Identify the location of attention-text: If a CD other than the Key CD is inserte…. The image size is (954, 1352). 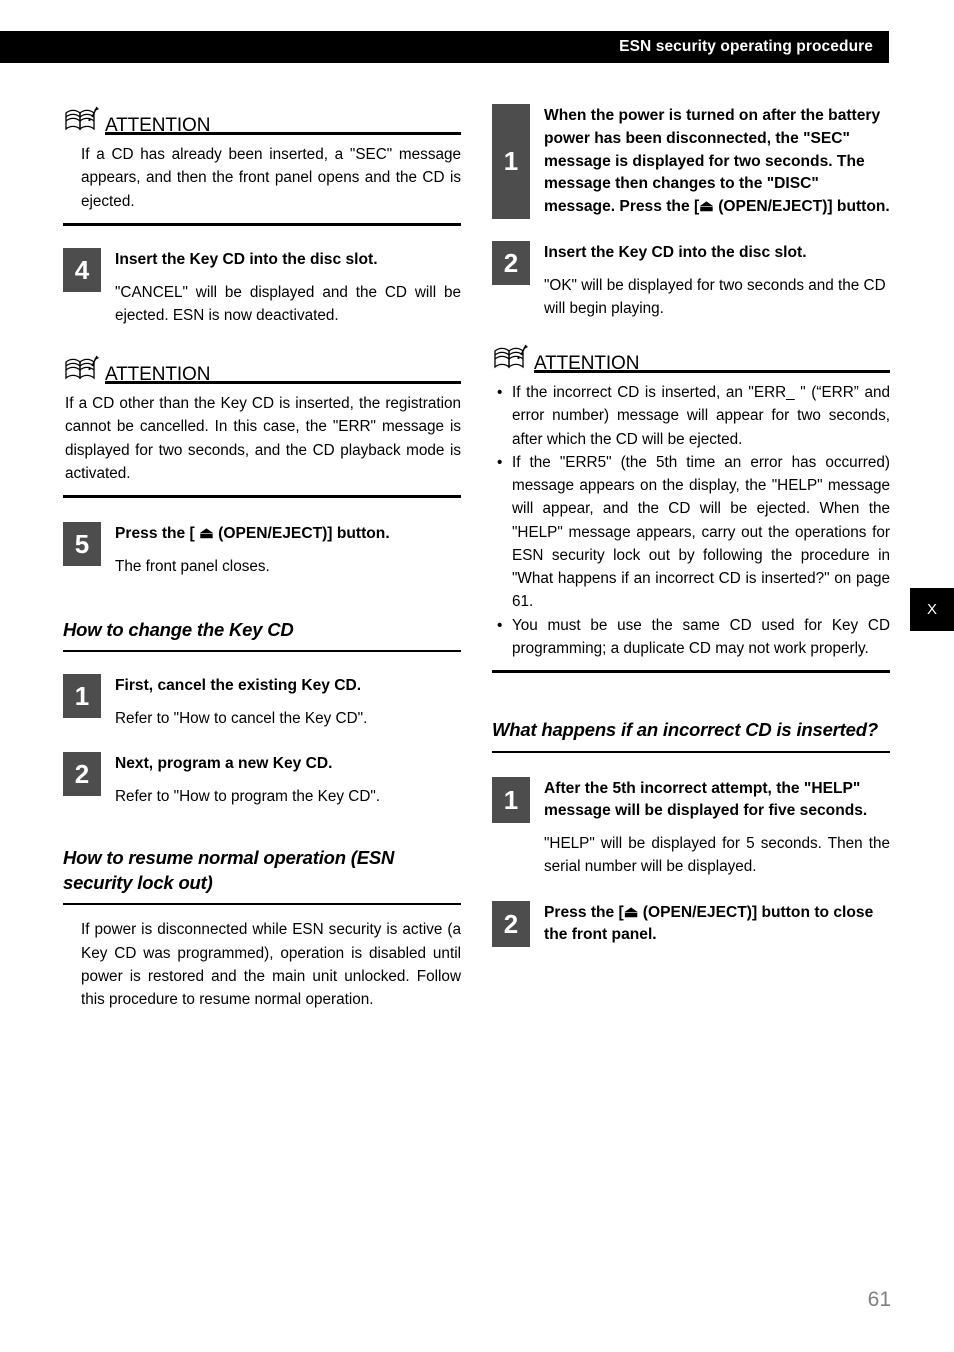
(263, 438).